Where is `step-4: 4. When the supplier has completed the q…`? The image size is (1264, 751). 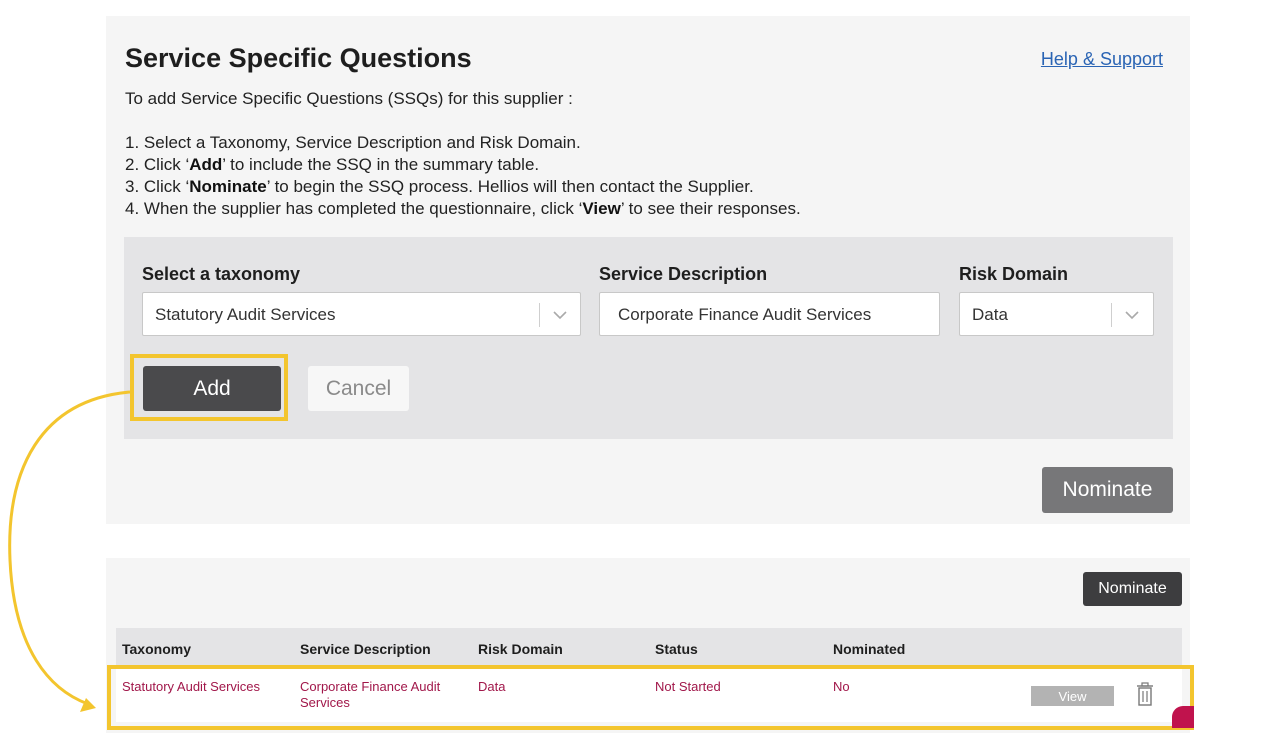
step-4: 4. When the supplier has completed the q… is located at coordinates (463, 208).